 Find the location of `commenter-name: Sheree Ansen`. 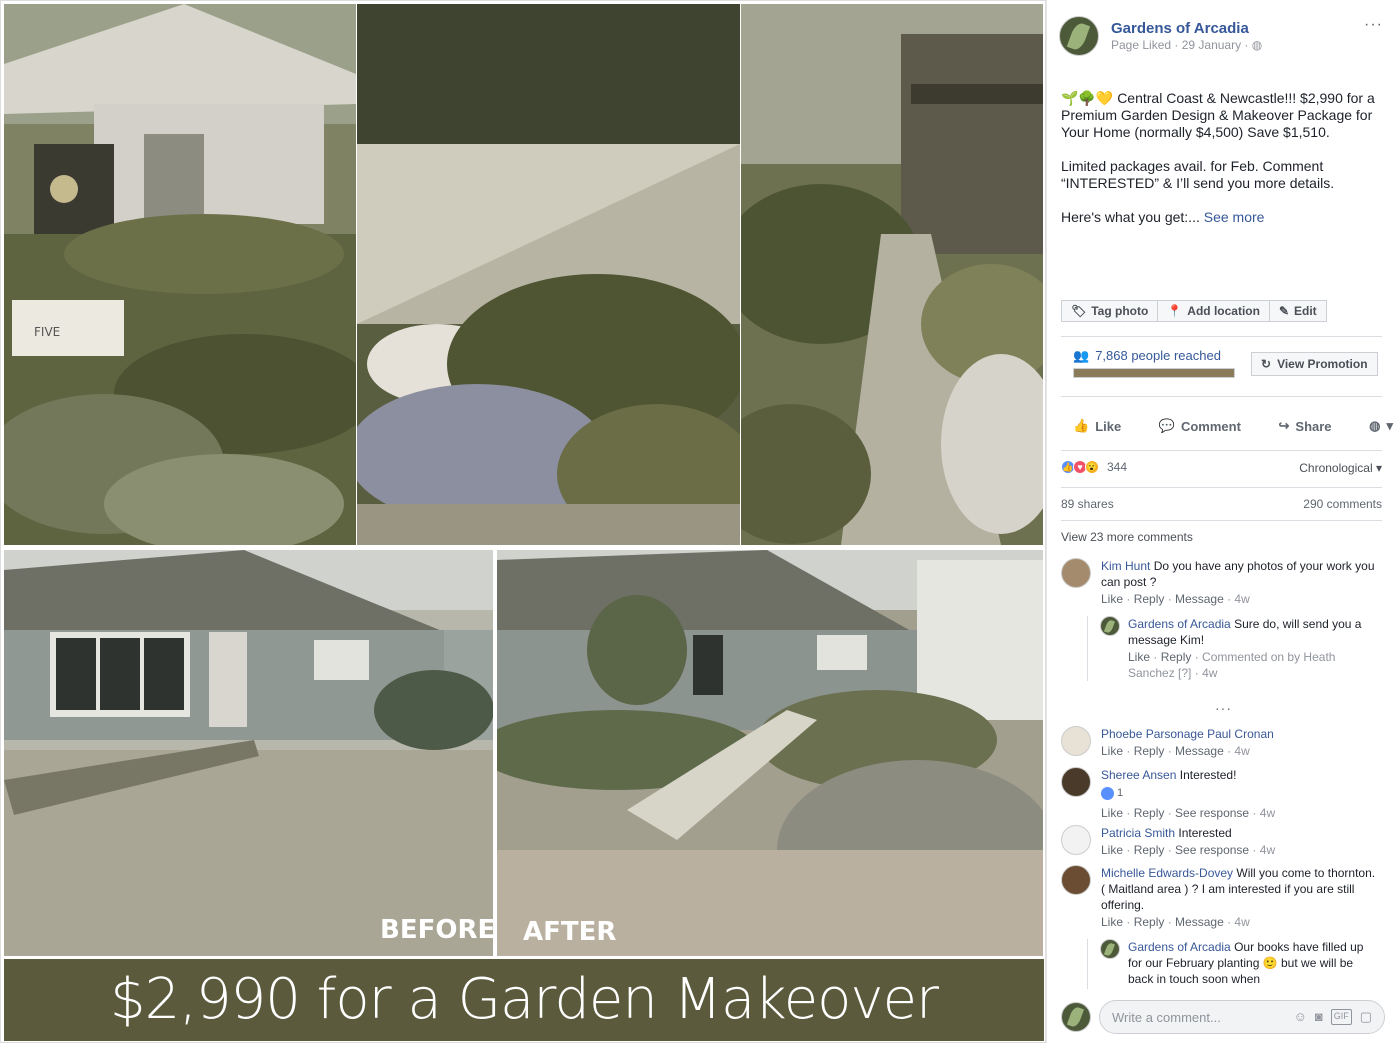

commenter-name: Sheree Ansen is located at coordinates (1138, 775).